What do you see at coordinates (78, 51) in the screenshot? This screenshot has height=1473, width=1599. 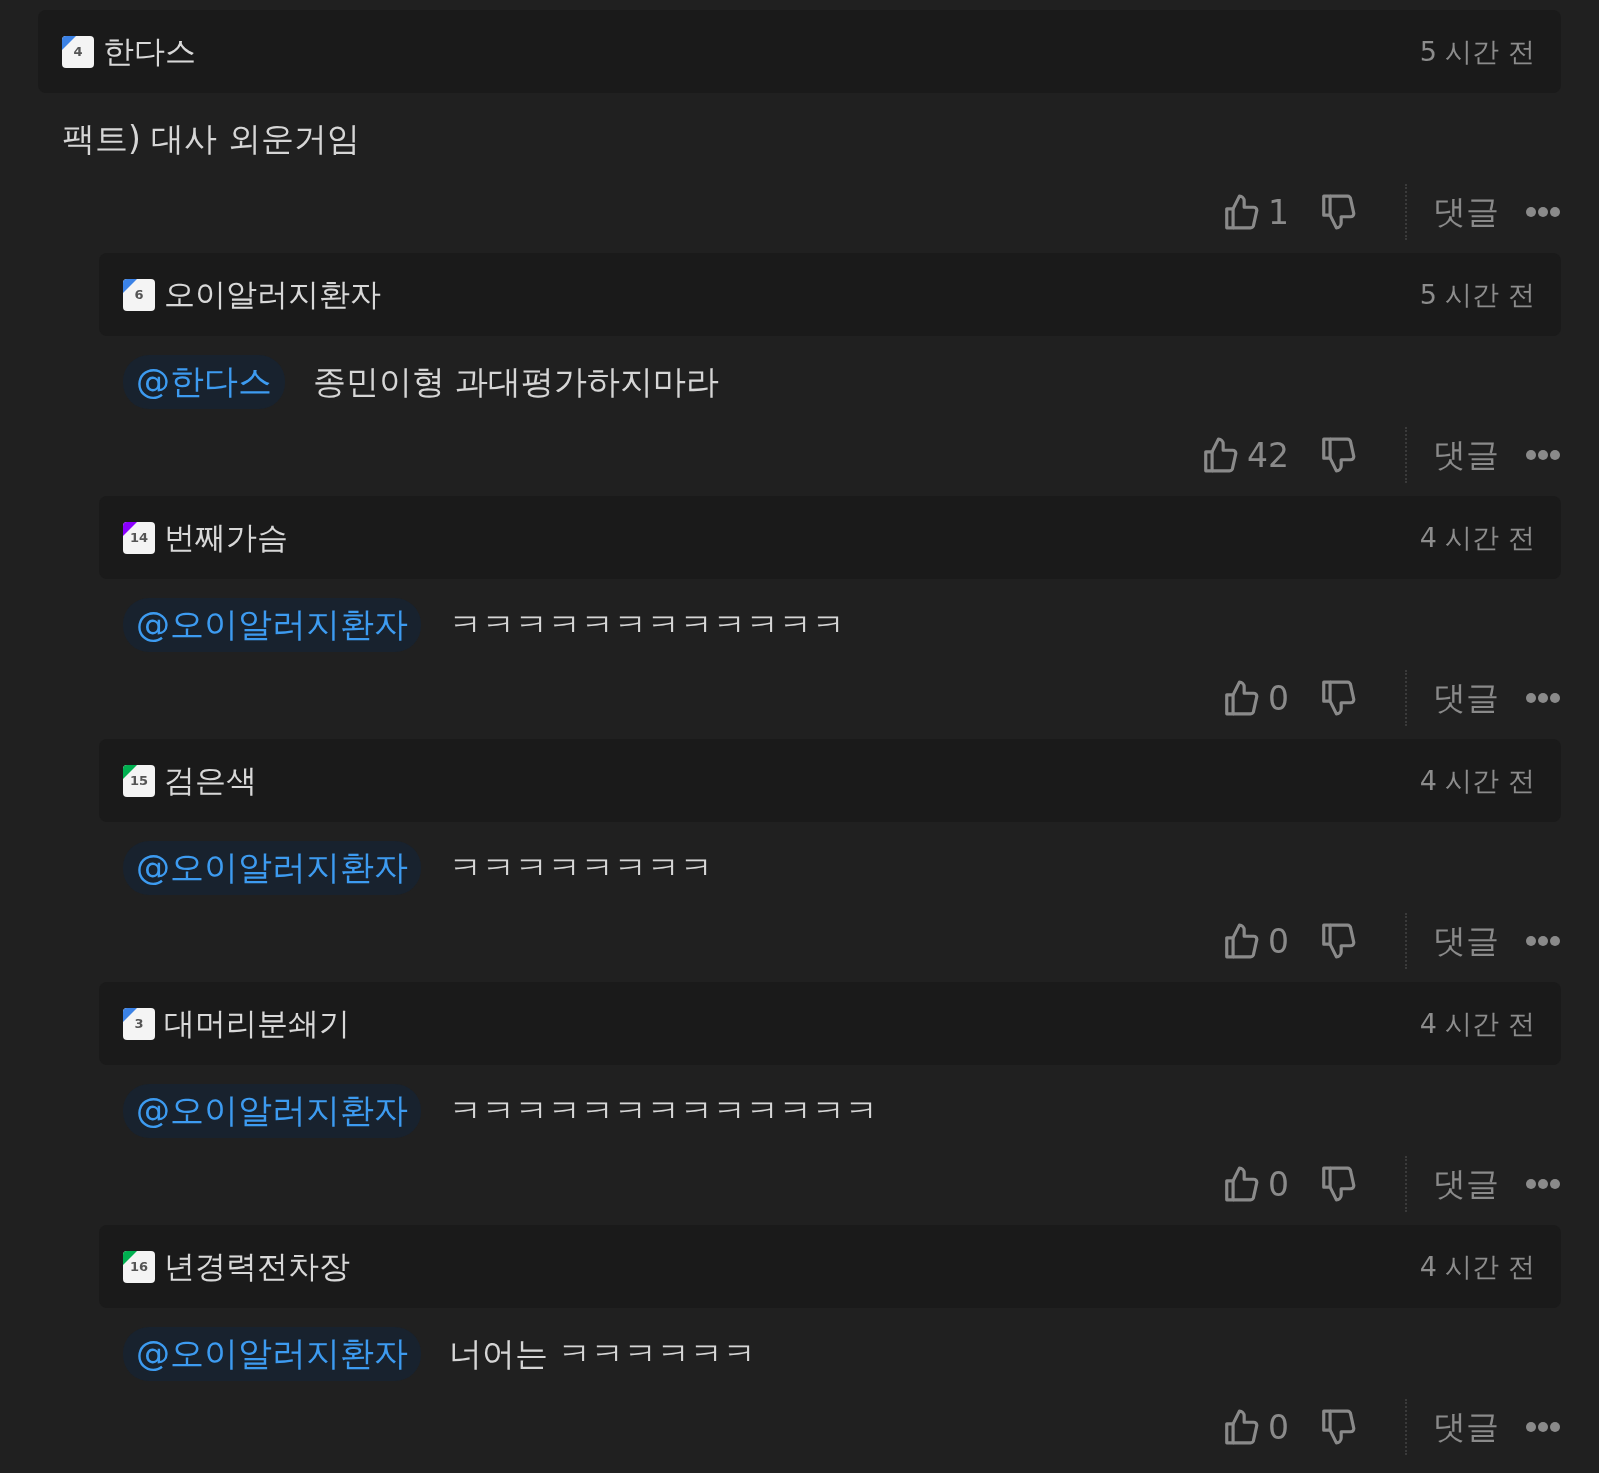 I see `level-badge: 4` at bounding box center [78, 51].